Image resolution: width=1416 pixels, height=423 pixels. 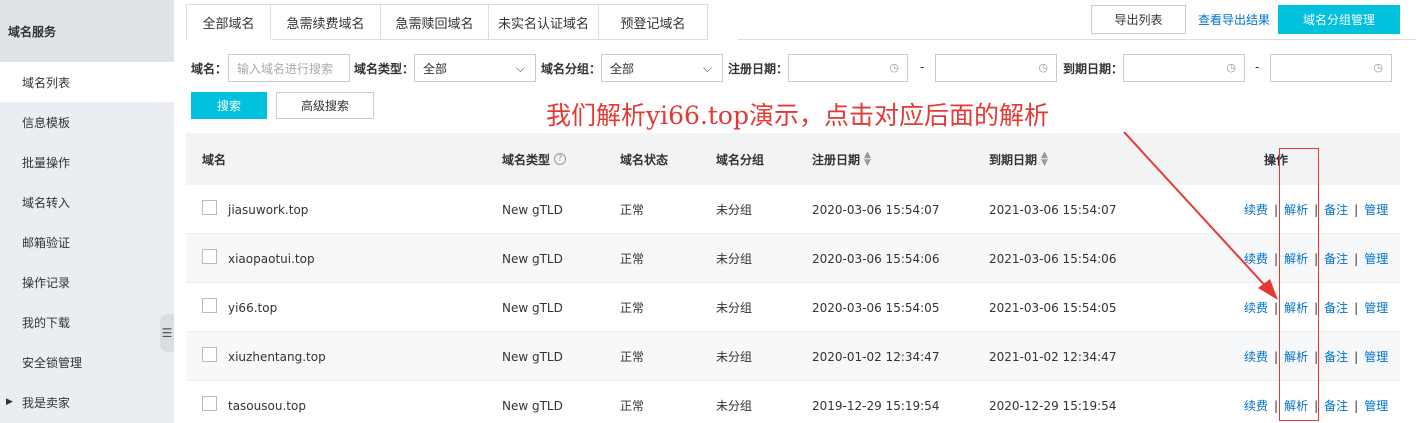 I want to click on exp-date: 2021-03-06 15:54:06, so click(x=1053, y=258).